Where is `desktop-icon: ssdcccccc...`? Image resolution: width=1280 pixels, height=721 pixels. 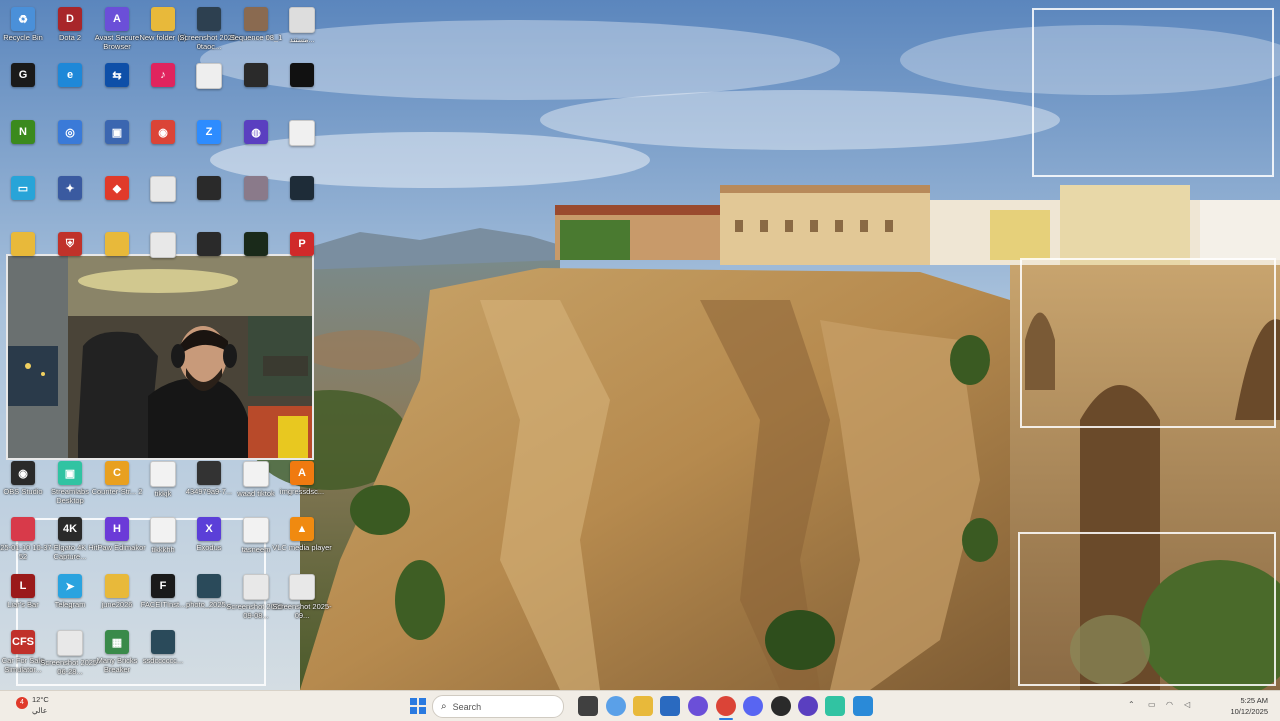 desktop-icon: ssdcccccc... is located at coordinates (163, 653).